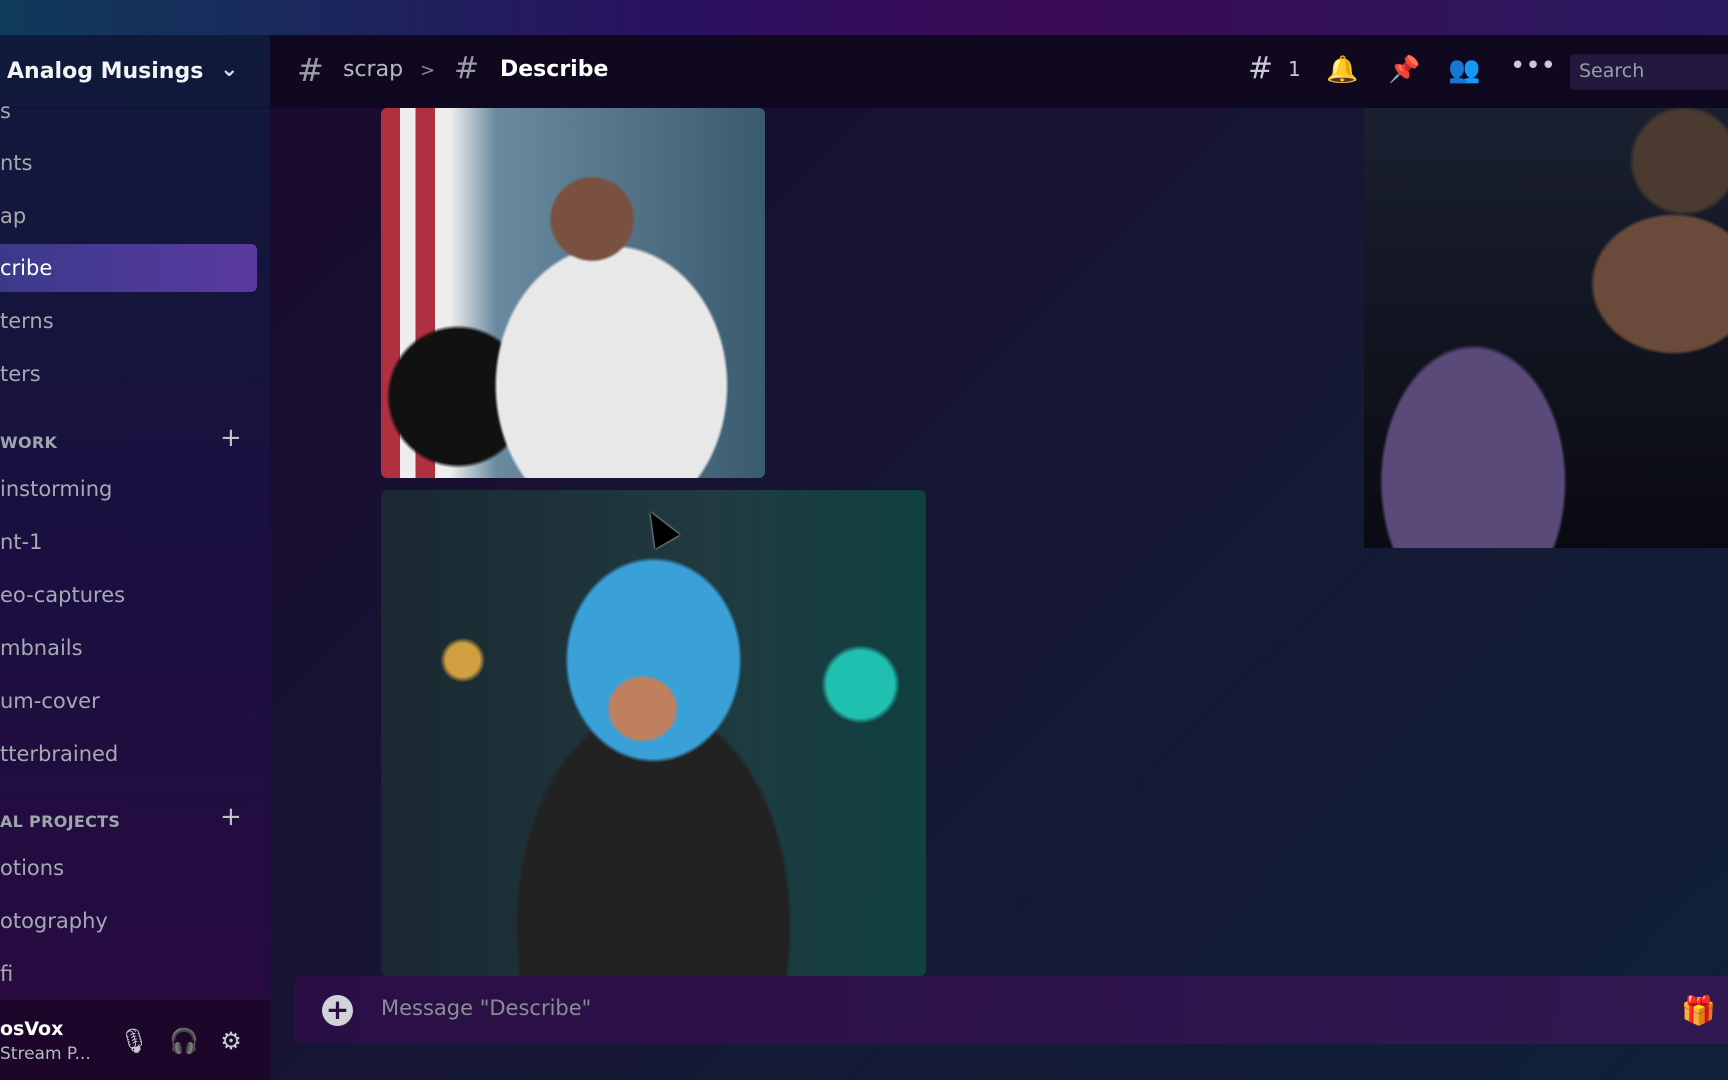  I want to click on channel-item-selected: cribe, so click(128, 268).